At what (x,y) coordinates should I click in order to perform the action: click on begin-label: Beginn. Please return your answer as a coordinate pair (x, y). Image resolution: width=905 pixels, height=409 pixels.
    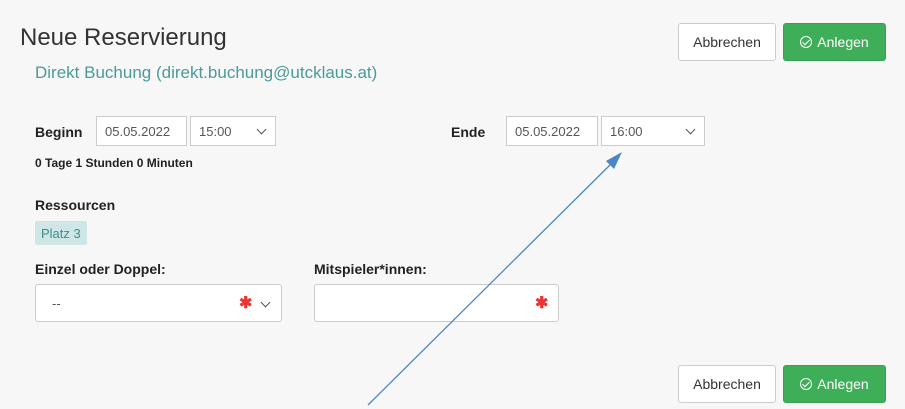
    Looking at the image, I should click on (59, 132).